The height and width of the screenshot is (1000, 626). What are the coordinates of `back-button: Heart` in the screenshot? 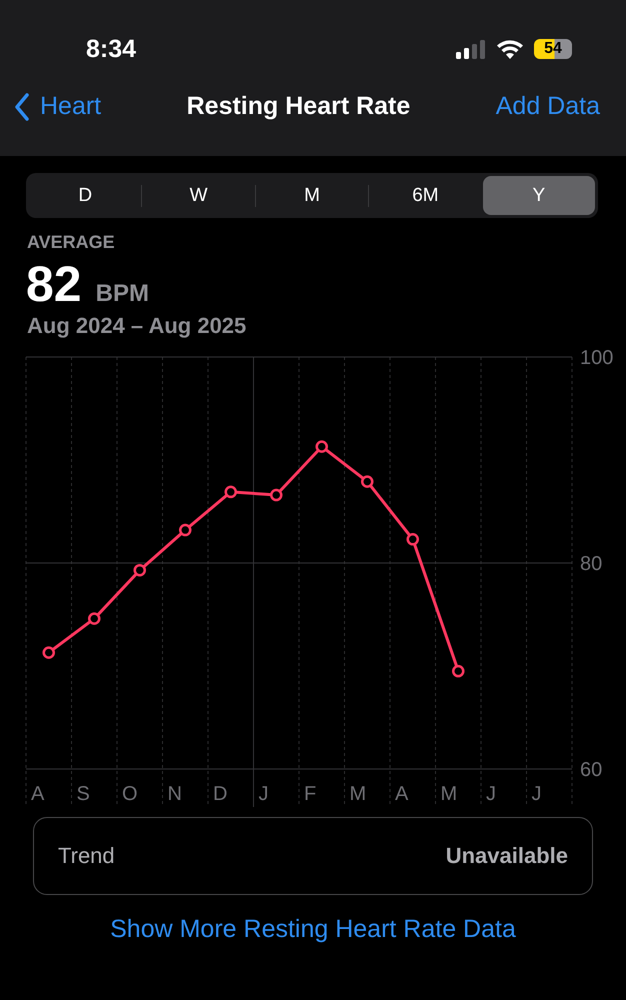 It's located at (58, 106).